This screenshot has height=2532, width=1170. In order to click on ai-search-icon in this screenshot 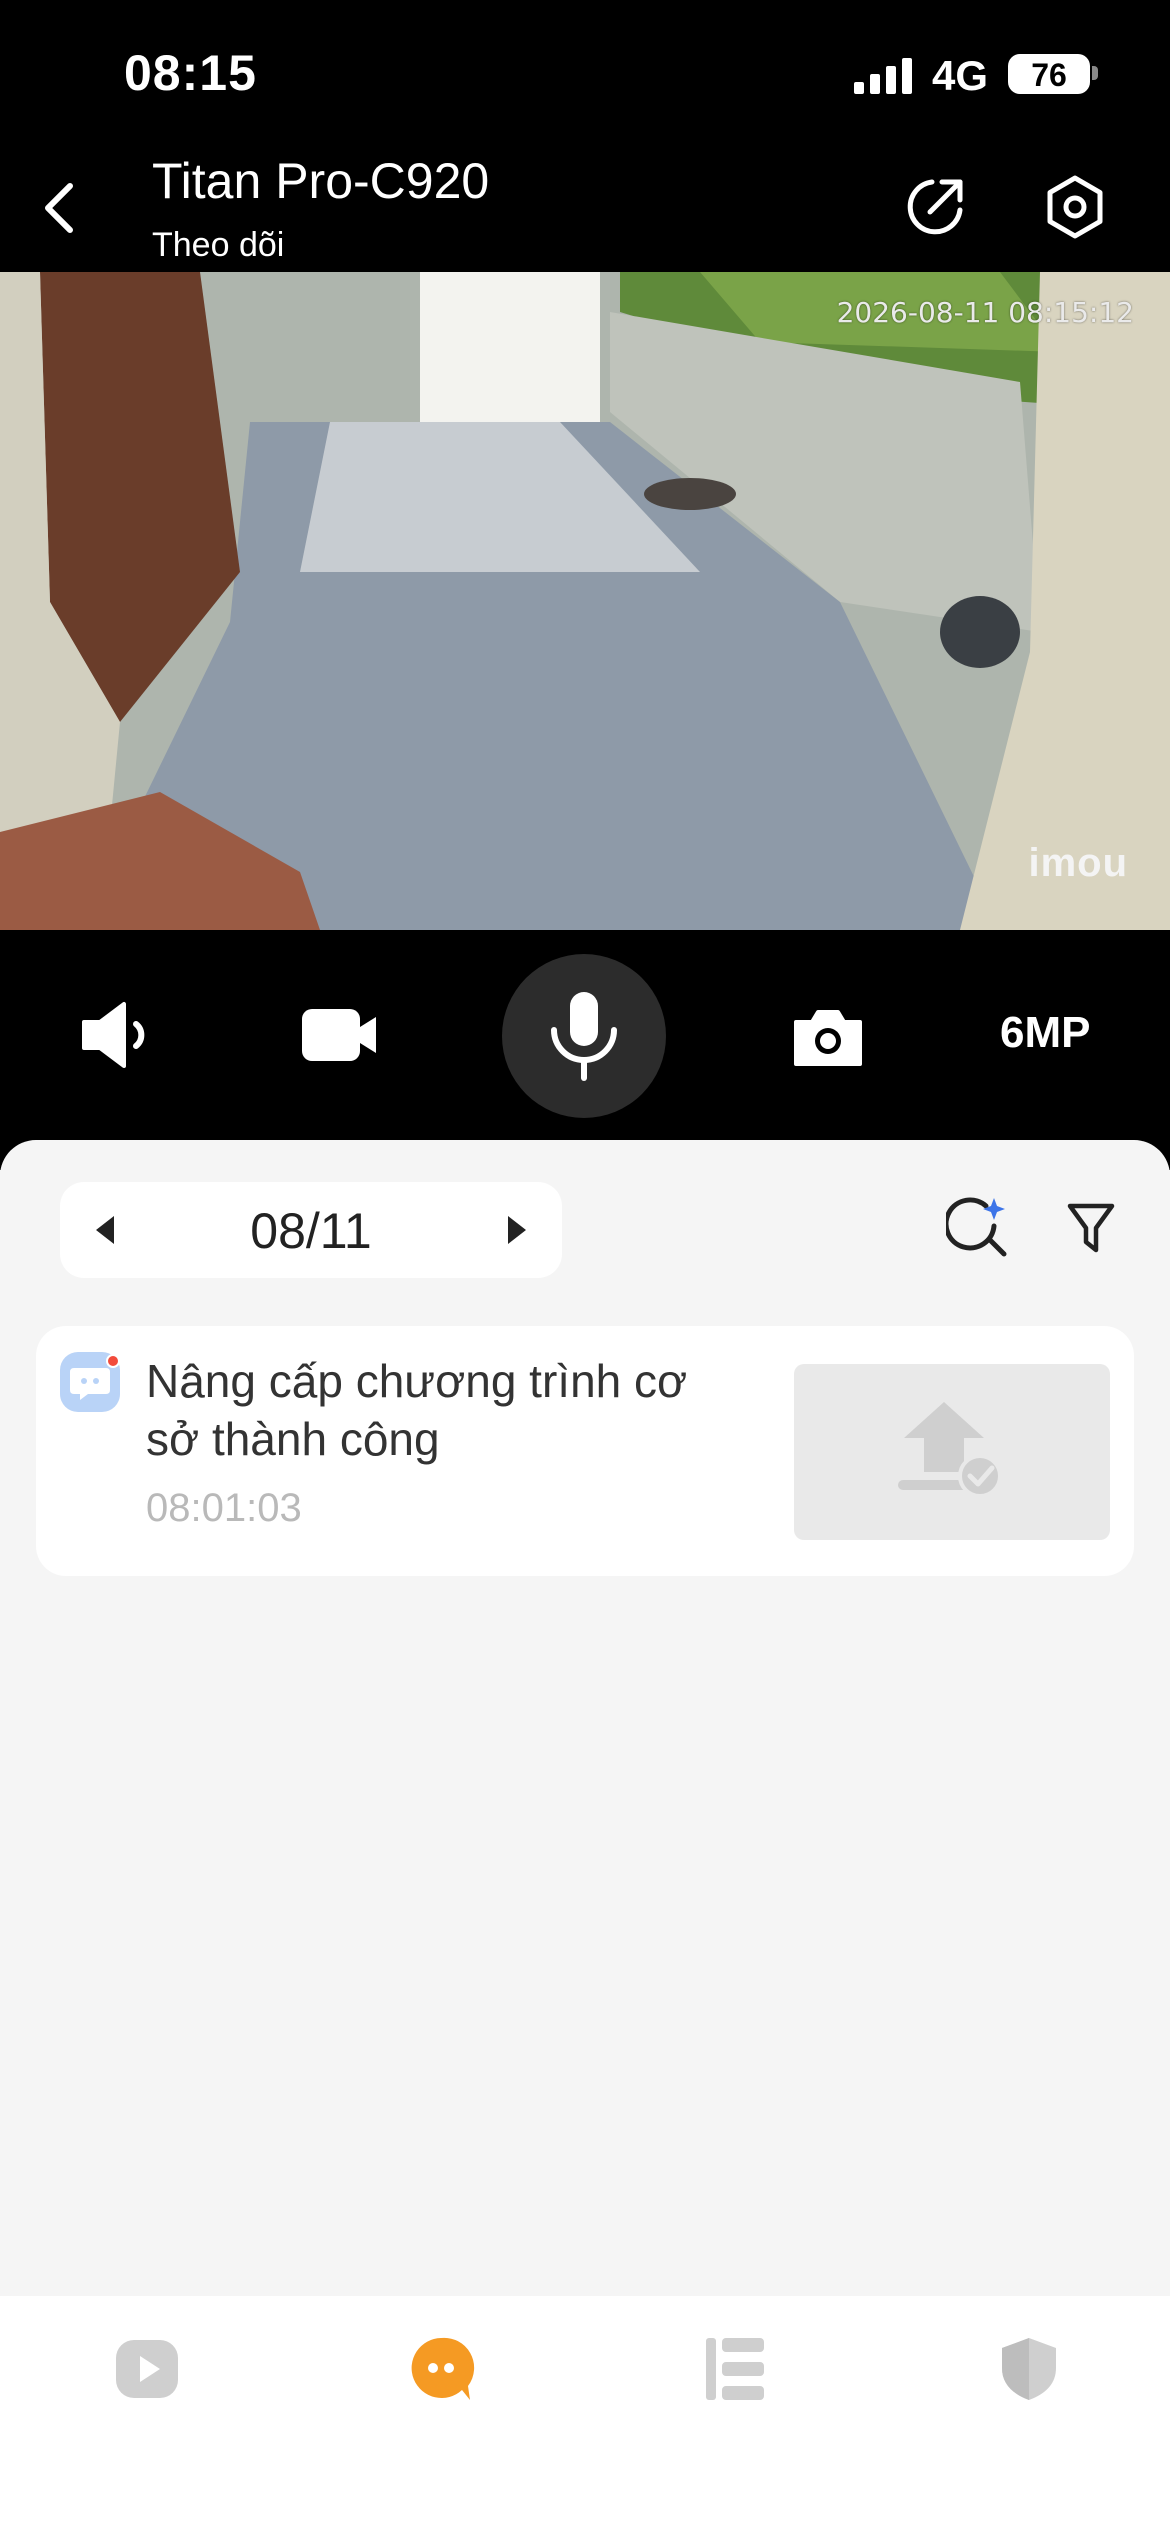, I will do `click(977, 1227)`.